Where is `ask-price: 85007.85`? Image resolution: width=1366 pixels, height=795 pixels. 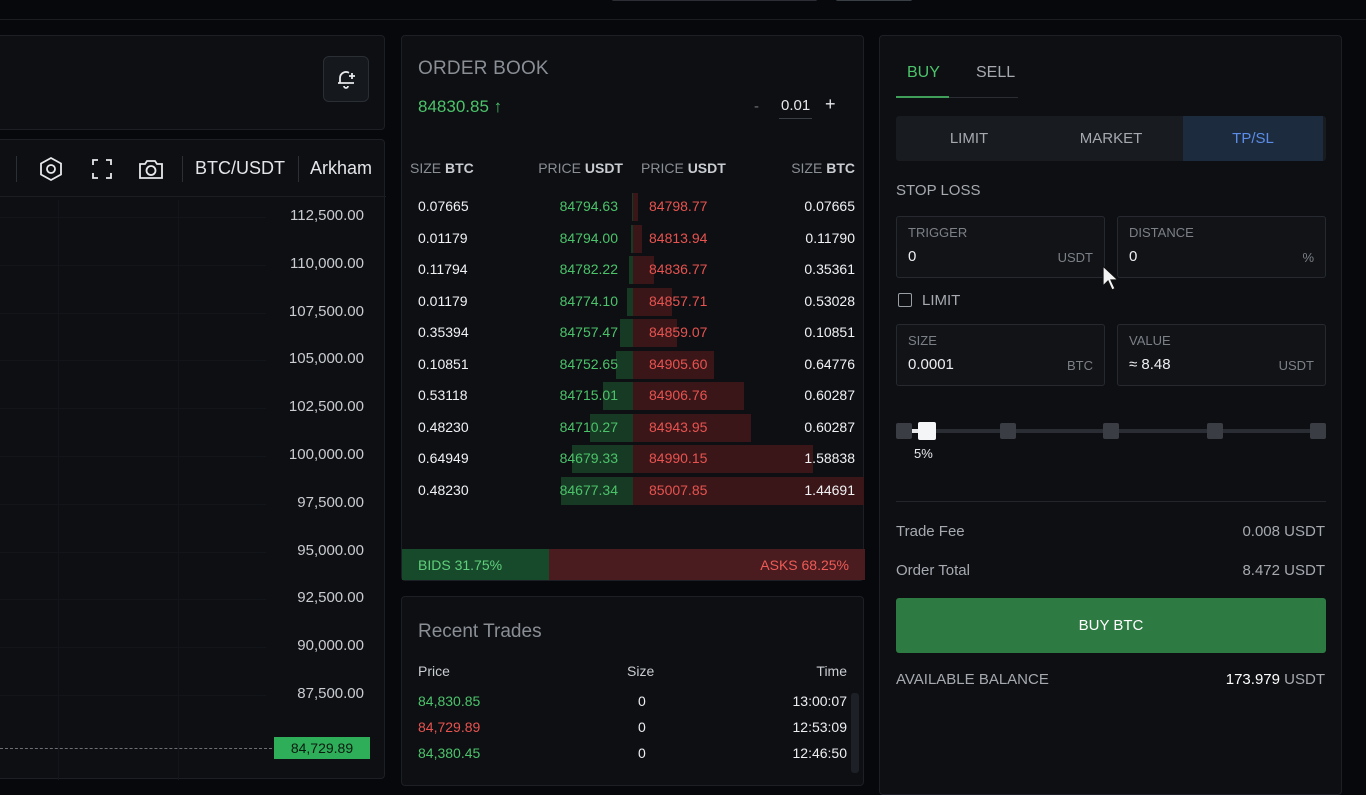
ask-price: 85007.85 is located at coordinates (678, 490).